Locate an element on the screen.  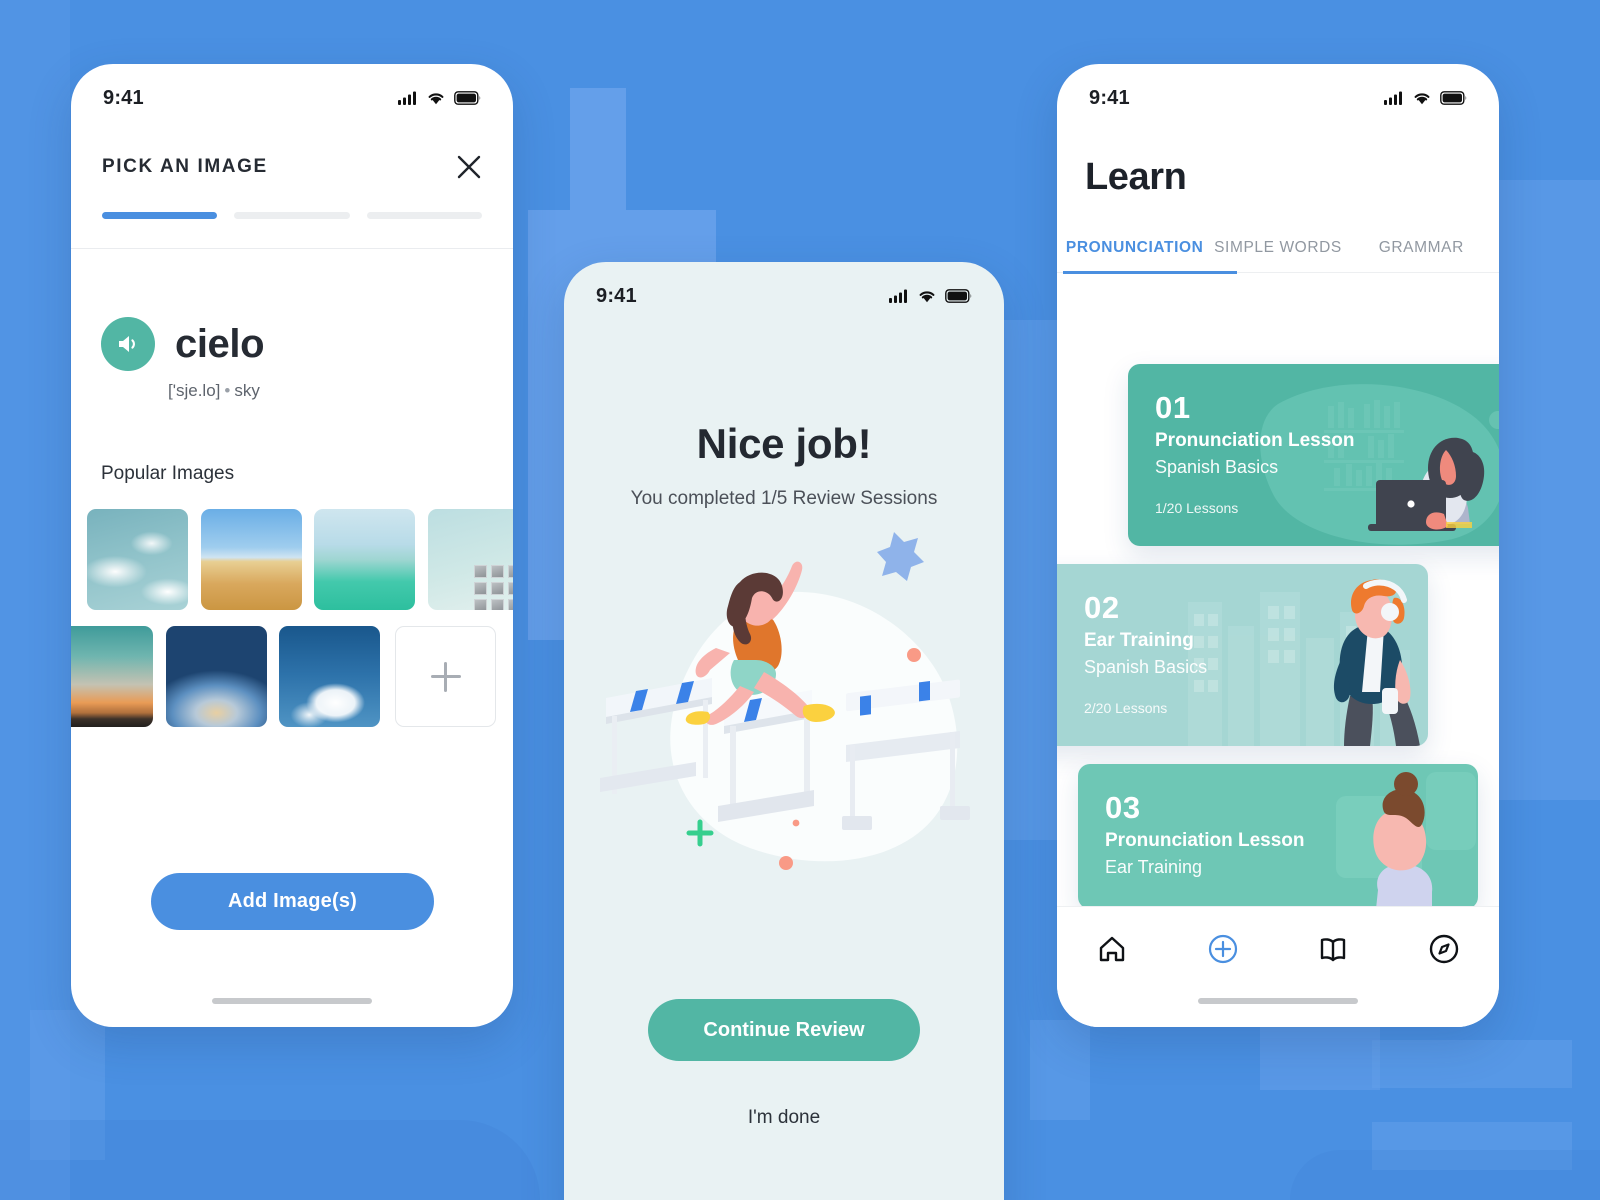
page-title: Learn is located at coordinates (1136, 177).